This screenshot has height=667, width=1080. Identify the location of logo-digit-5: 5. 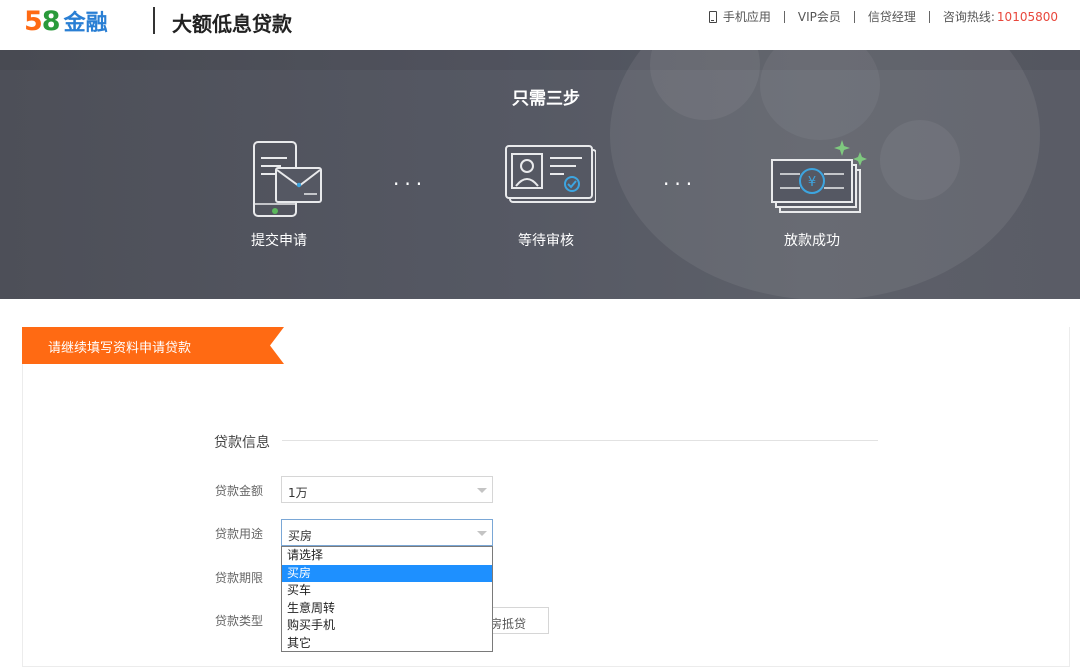
(33, 21).